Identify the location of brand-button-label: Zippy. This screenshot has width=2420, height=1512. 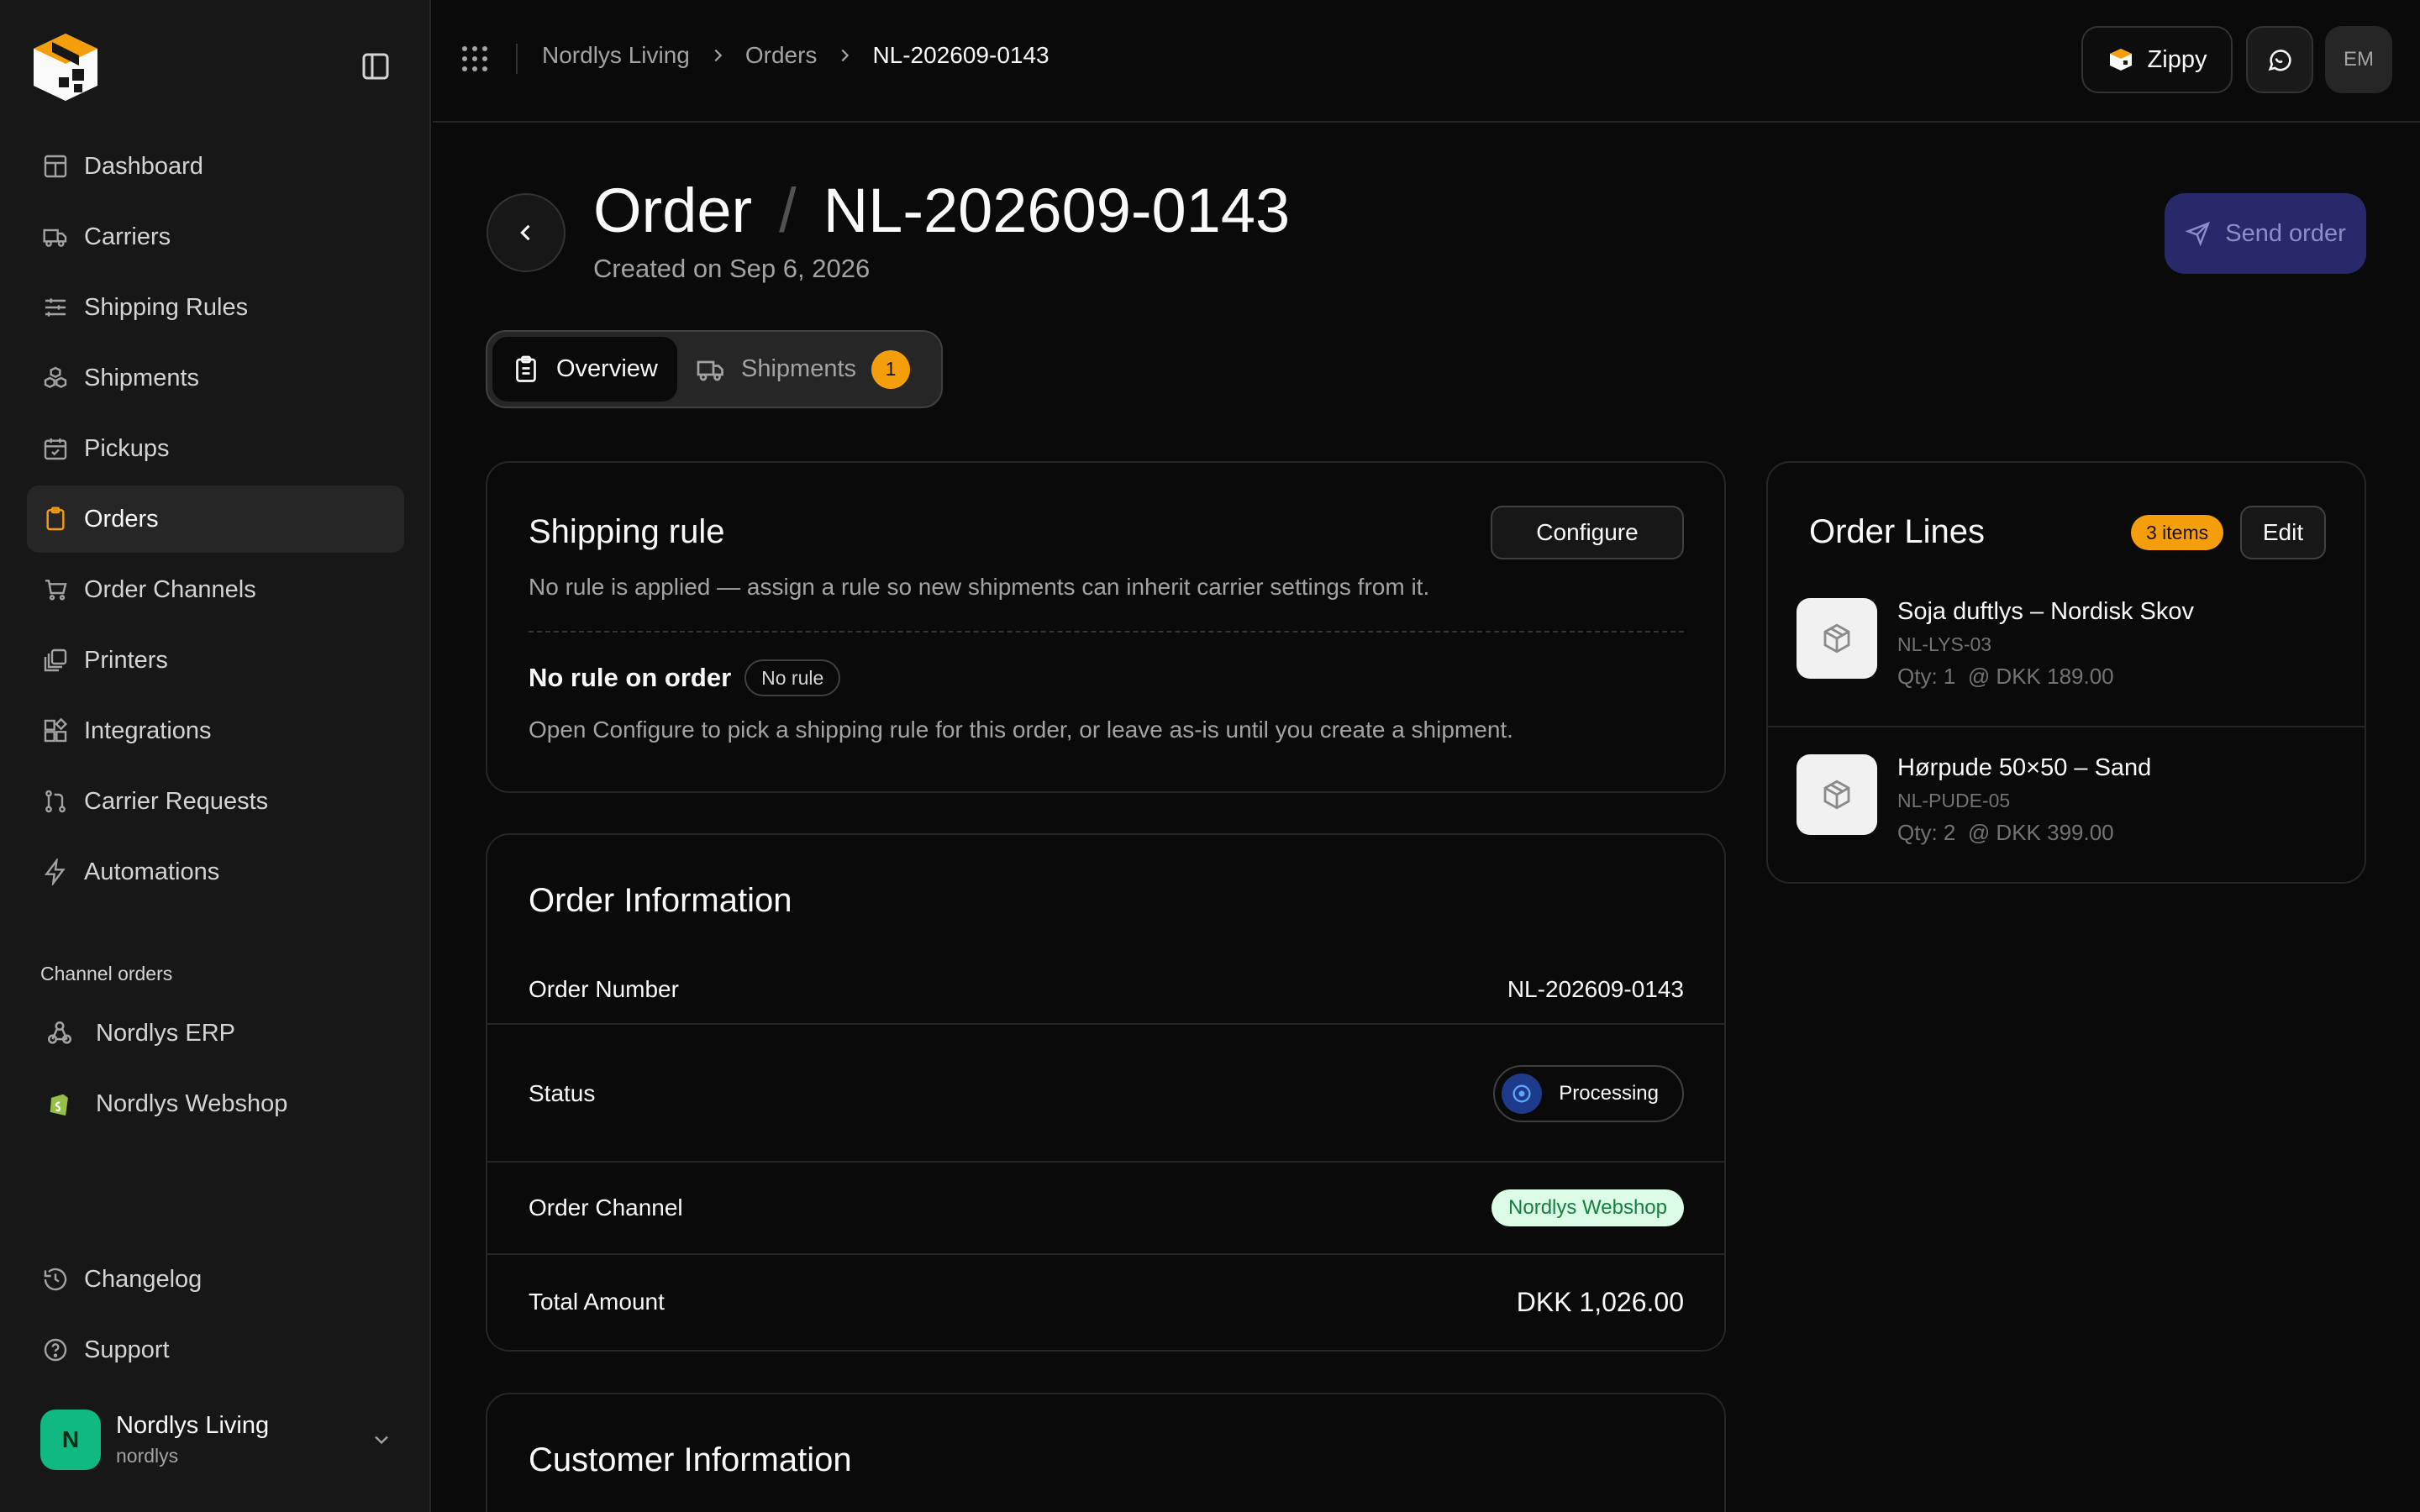
(2177, 59).